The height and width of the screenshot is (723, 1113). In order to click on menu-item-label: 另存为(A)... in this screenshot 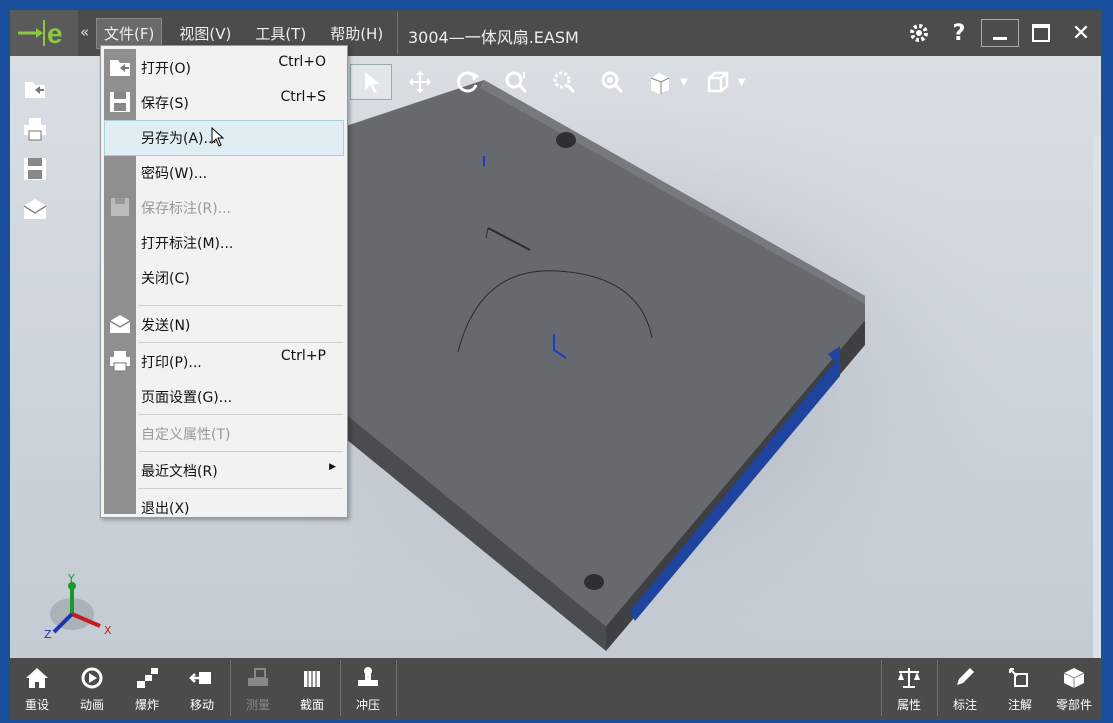, I will do `click(179, 139)`.